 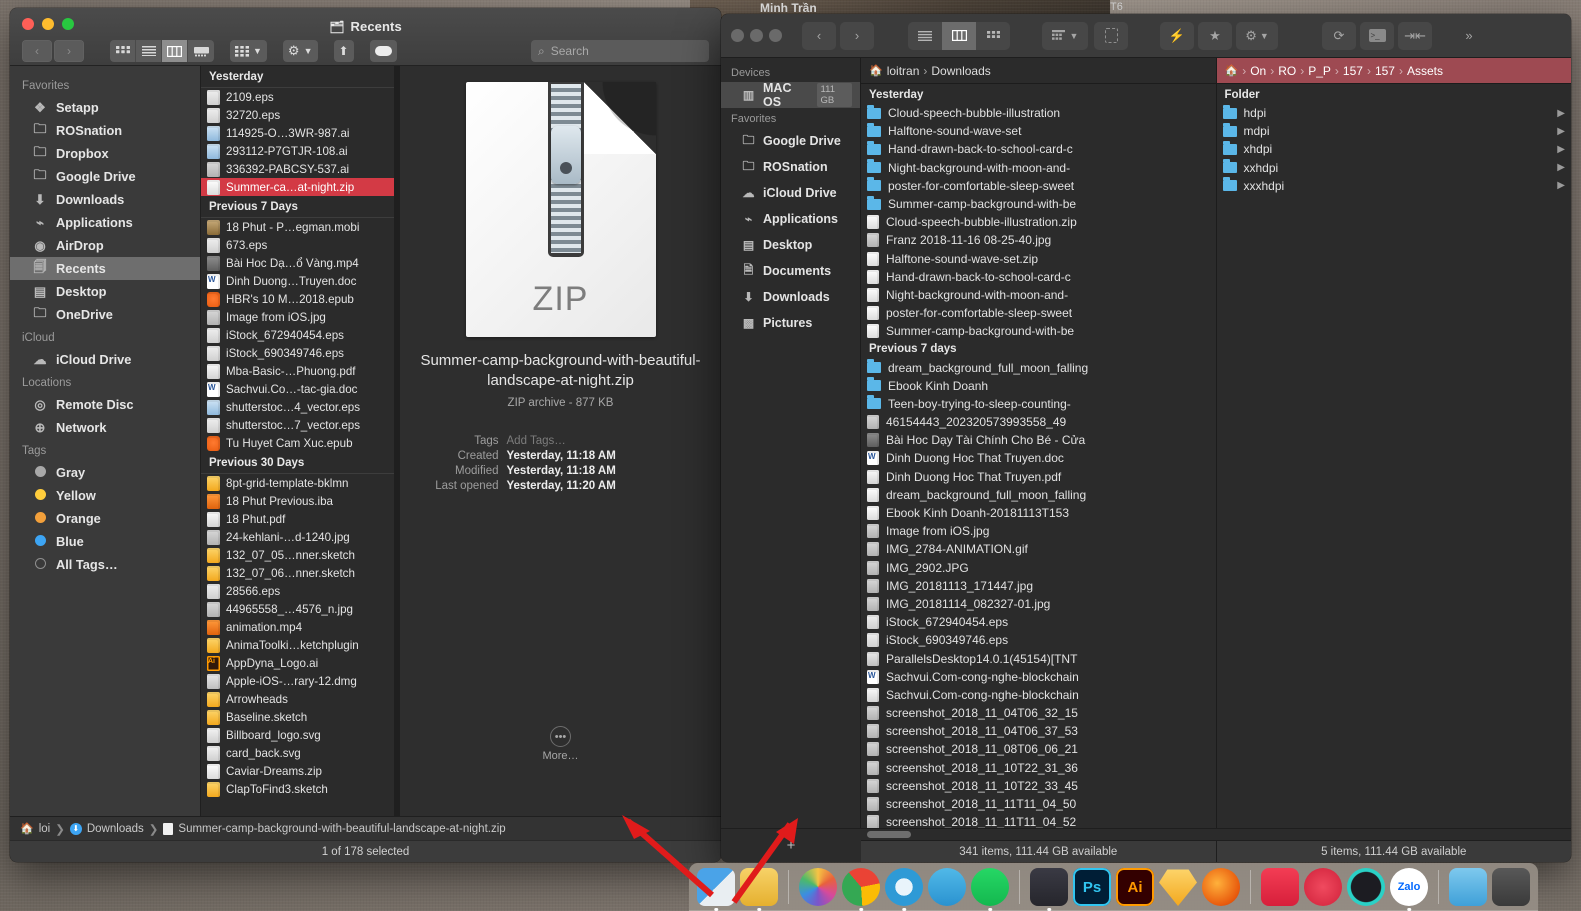 What do you see at coordinates (105, 245) in the screenshot?
I see `sidebar-item-airdrop: ◉ AirDrop` at bounding box center [105, 245].